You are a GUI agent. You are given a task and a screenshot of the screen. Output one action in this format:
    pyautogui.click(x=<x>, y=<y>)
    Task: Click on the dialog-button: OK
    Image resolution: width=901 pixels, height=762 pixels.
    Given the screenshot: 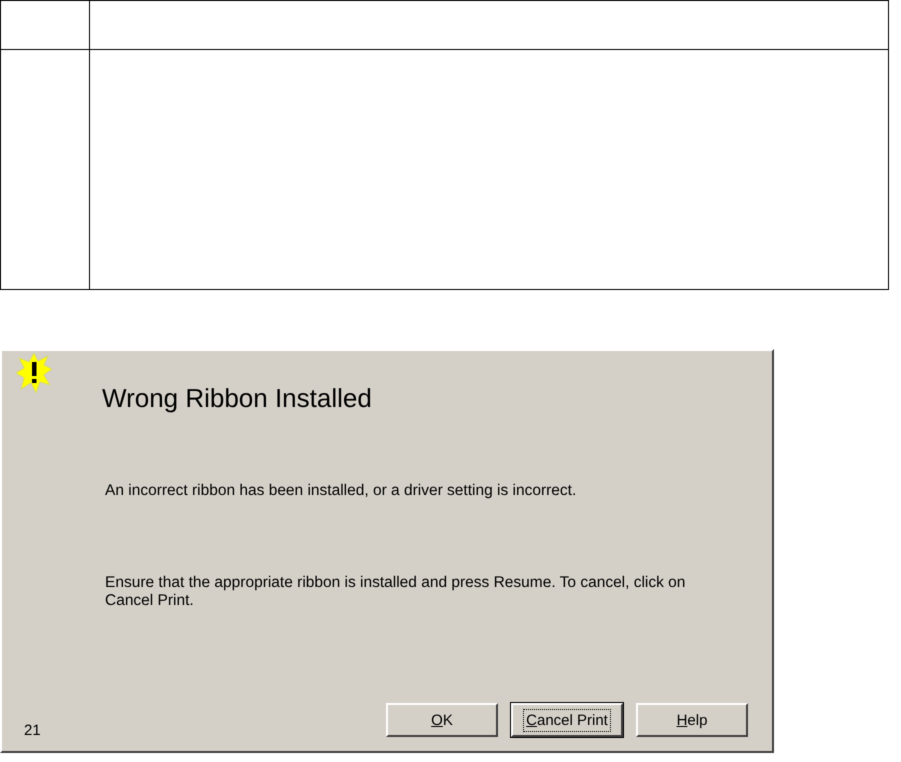 What is the action you would take?
    pyautogui.click(x=442, y=720)
    